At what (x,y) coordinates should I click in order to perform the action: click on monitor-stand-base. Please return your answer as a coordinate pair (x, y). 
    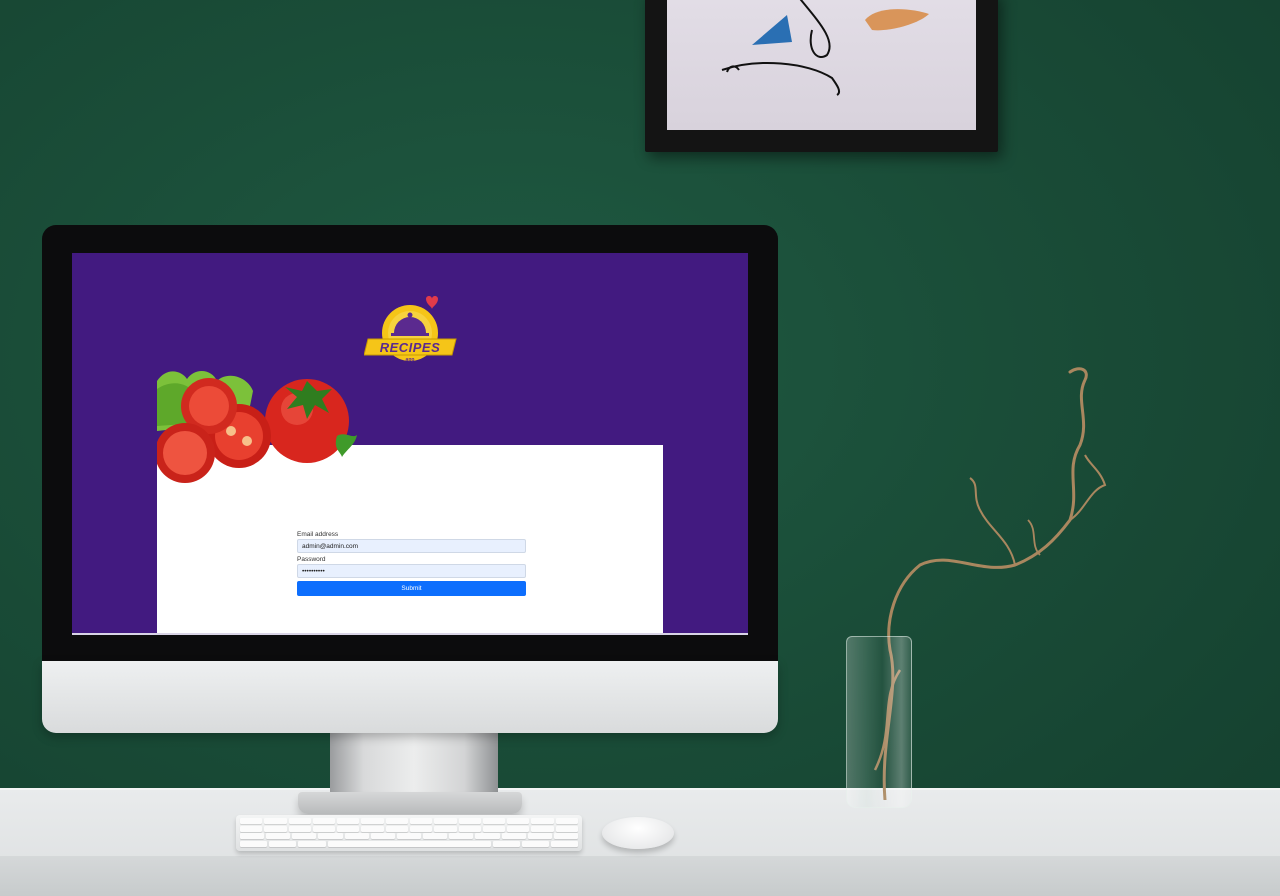
    Looking at the image, I should click on (410, 803).